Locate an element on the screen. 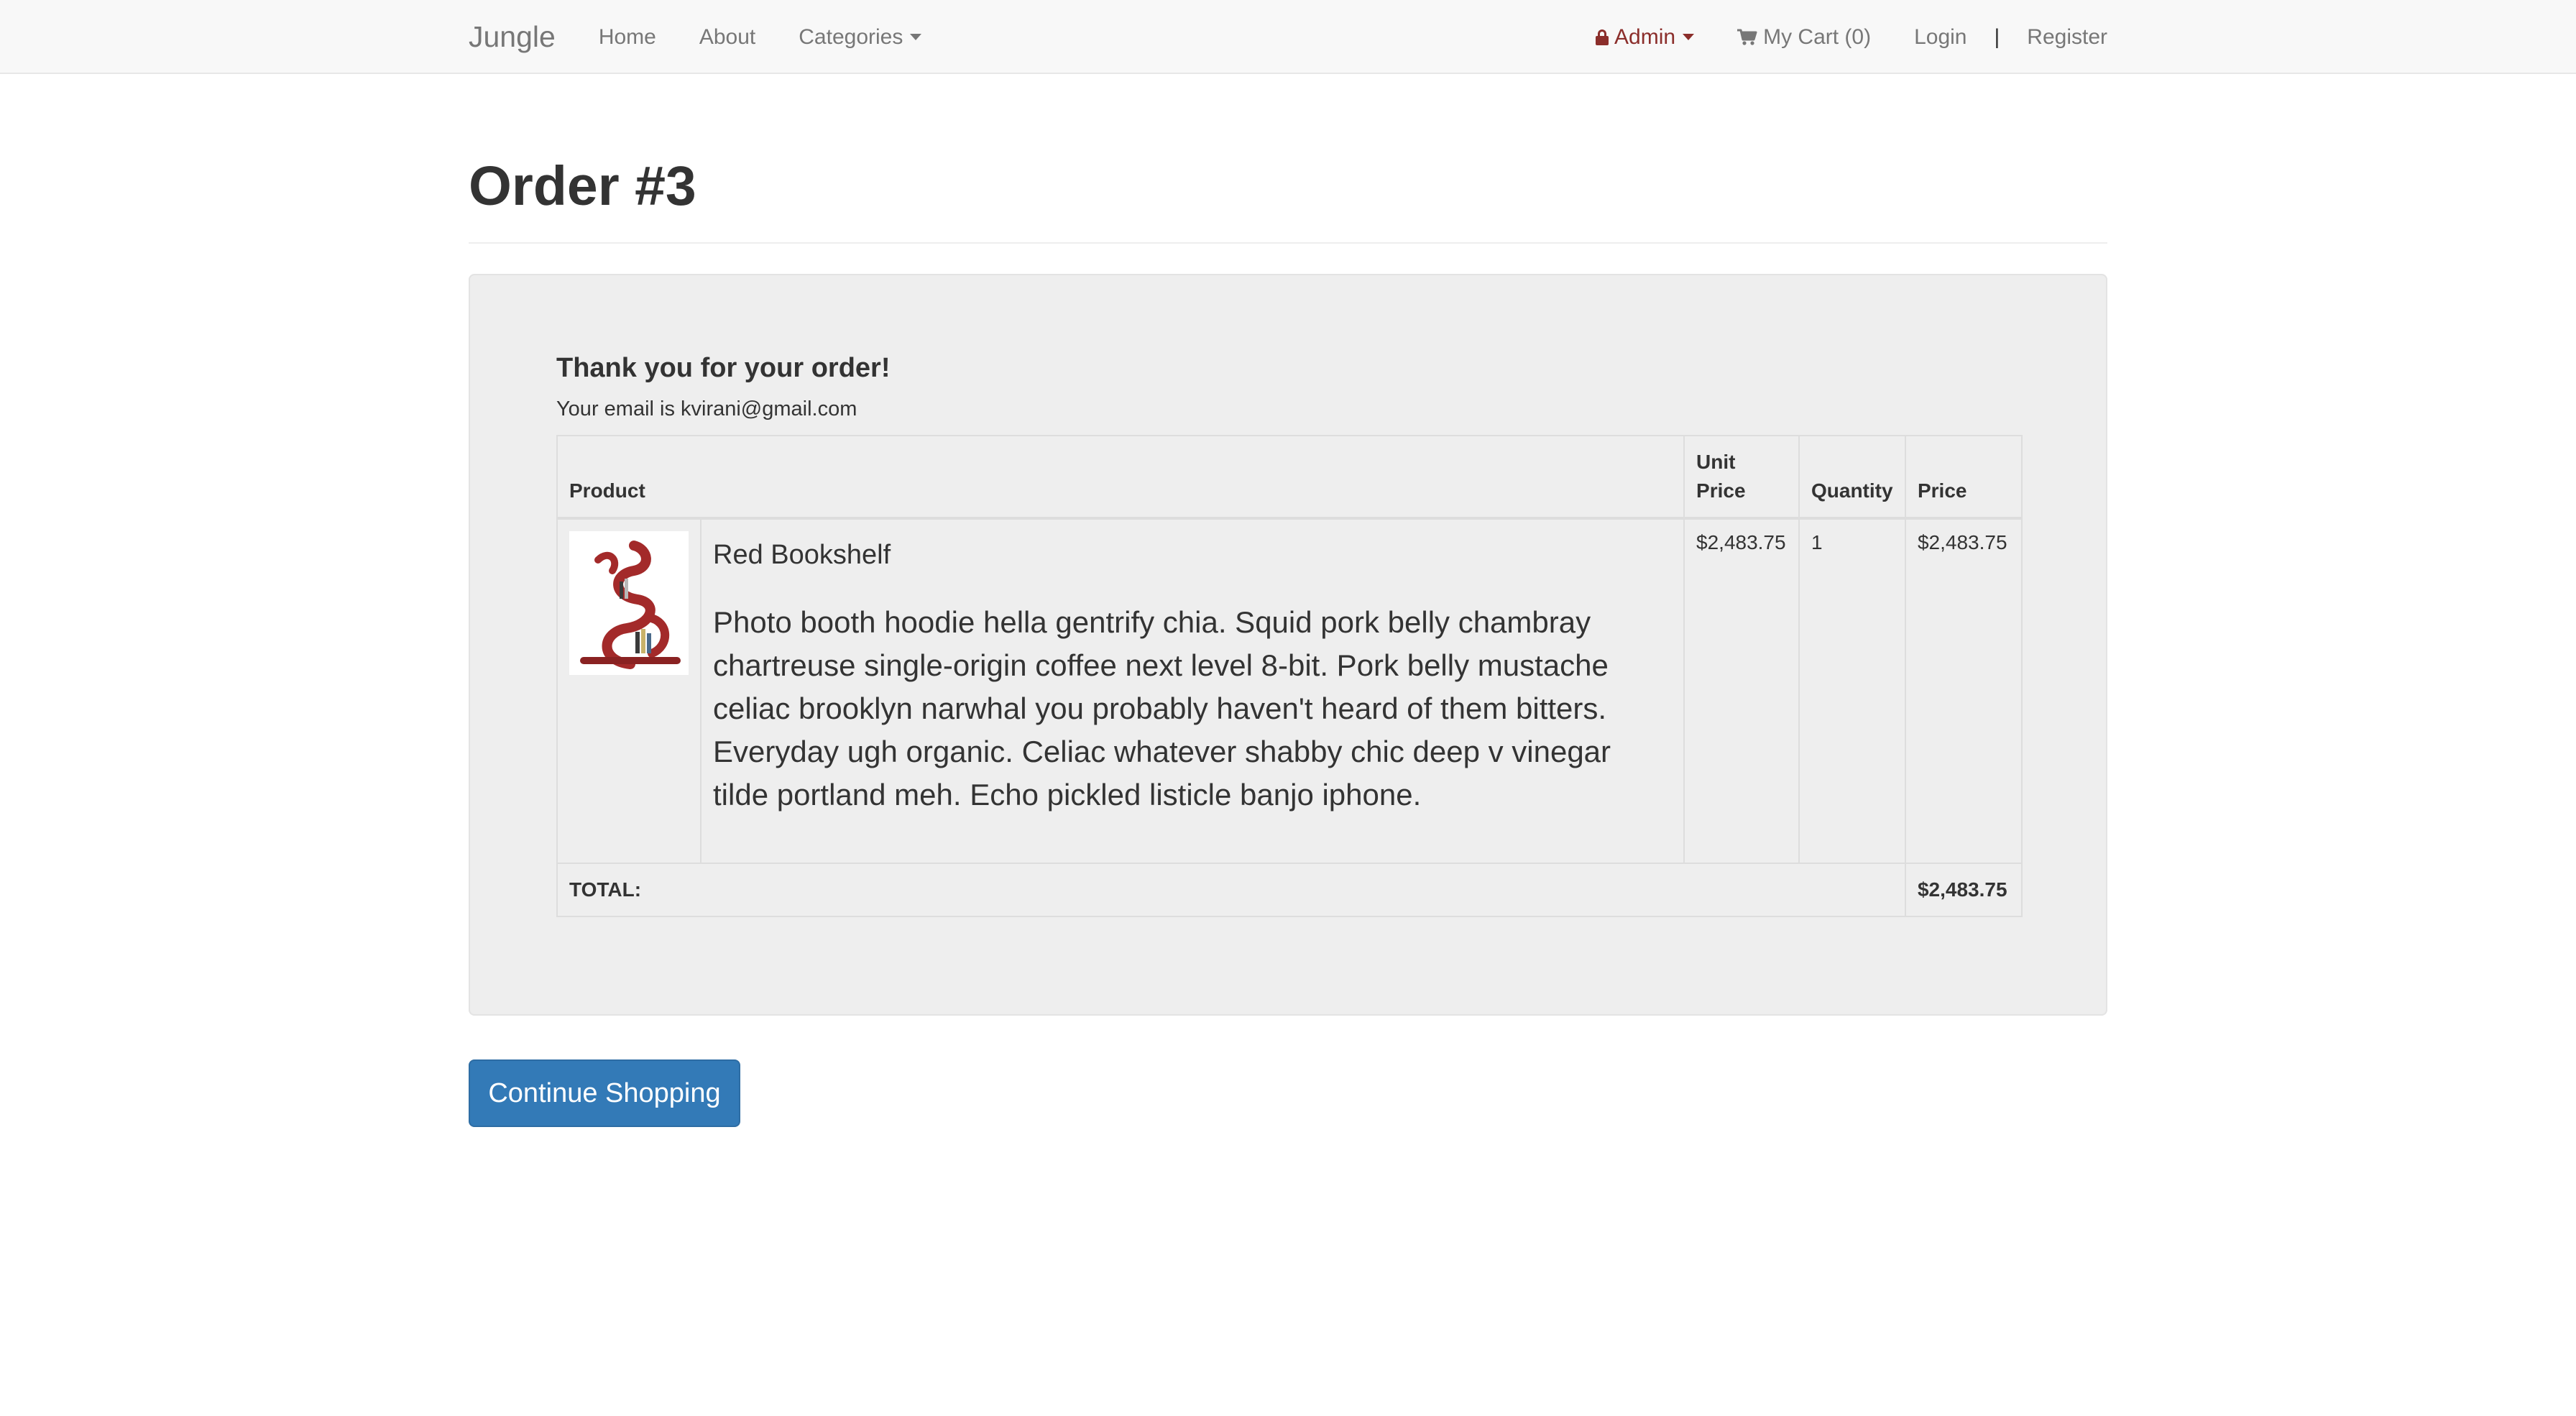  nav-about: About is located at coordinates (727, 37).